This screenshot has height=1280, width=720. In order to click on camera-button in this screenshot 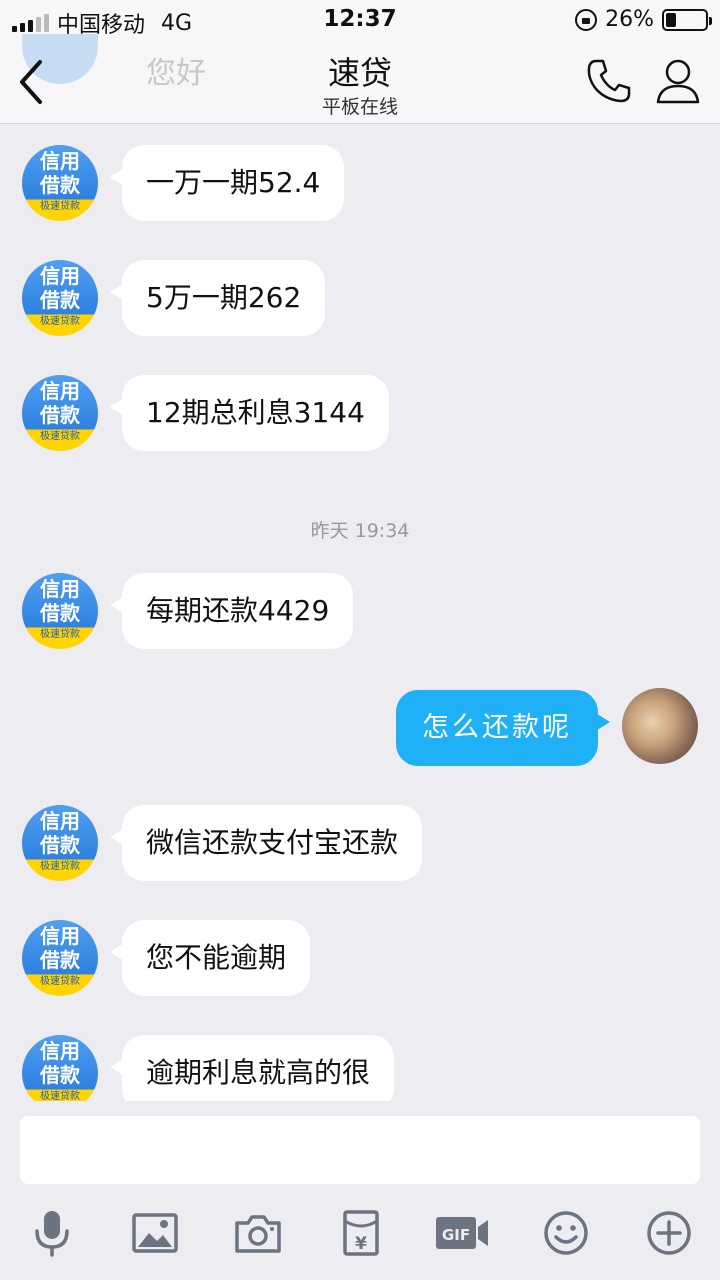, I will do `click(258, 1233)`.